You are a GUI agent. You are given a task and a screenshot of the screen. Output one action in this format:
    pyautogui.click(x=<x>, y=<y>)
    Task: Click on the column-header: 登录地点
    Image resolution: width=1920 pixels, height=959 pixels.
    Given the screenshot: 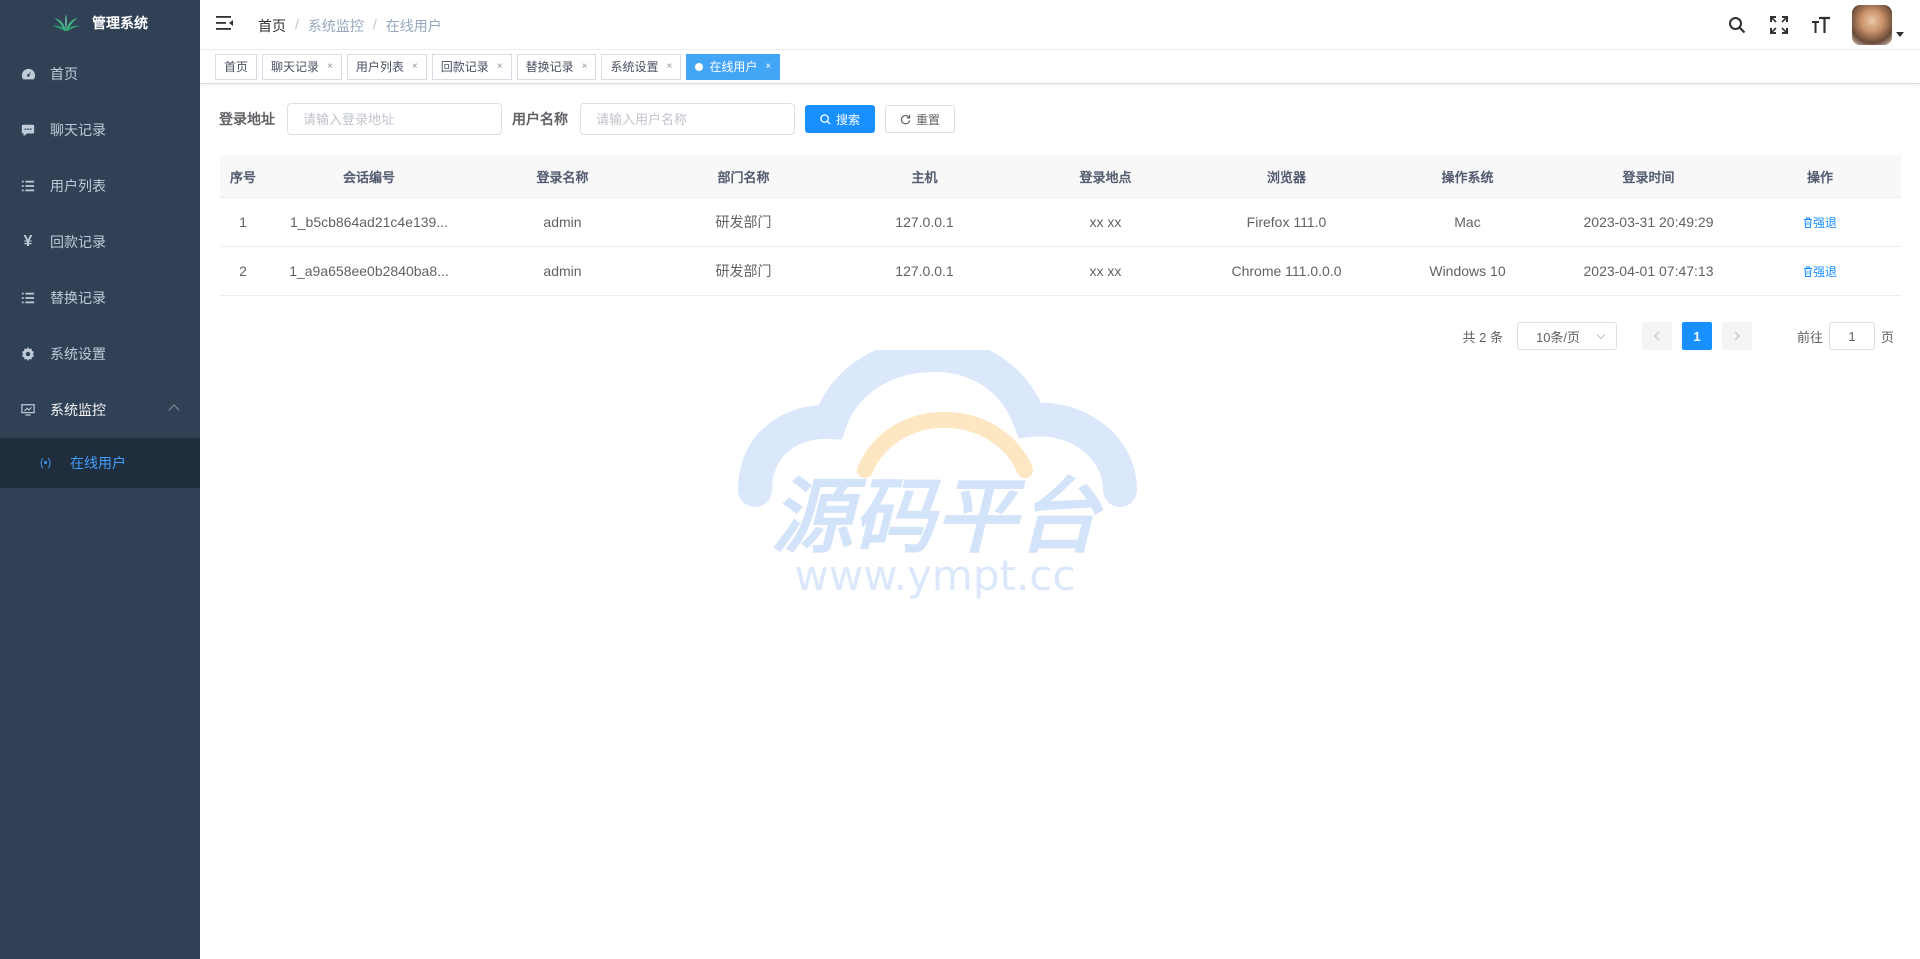 What is the action you would take?
    pyautogui.click(x=1105, y=177)
    